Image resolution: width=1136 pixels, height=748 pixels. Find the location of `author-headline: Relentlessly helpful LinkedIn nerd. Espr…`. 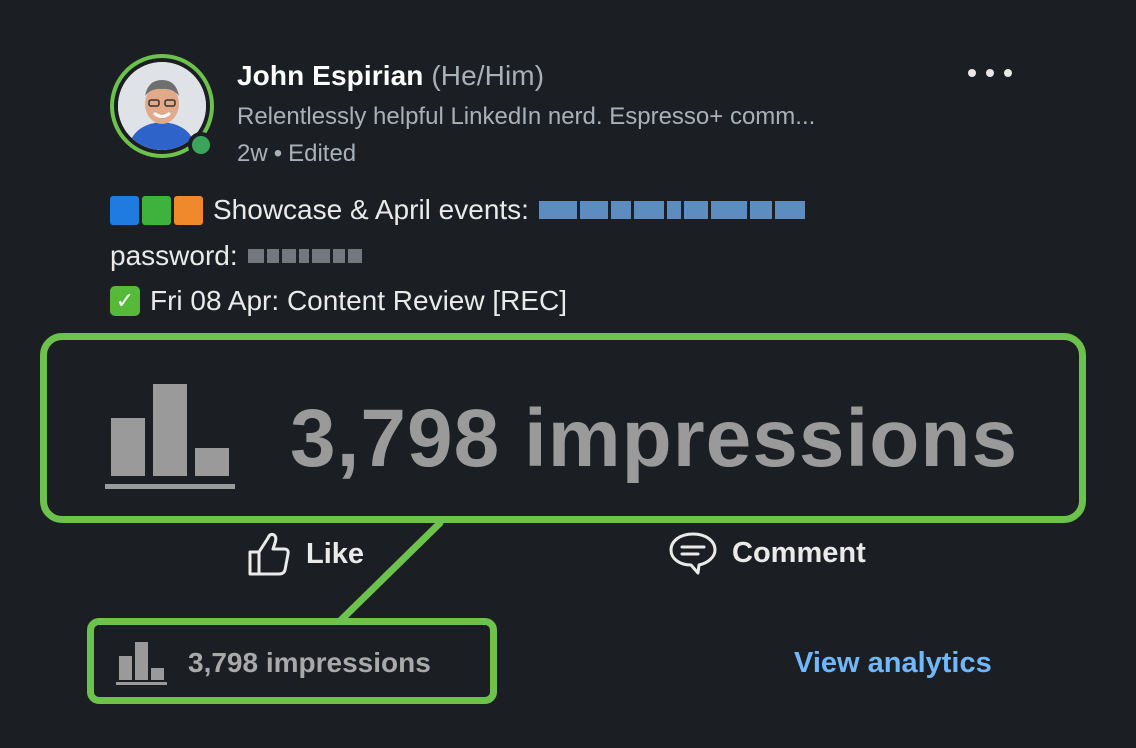

author-headline: Relentlessly helpful LinkedIn nerd. Espr… is located at coordinates (526, 116).